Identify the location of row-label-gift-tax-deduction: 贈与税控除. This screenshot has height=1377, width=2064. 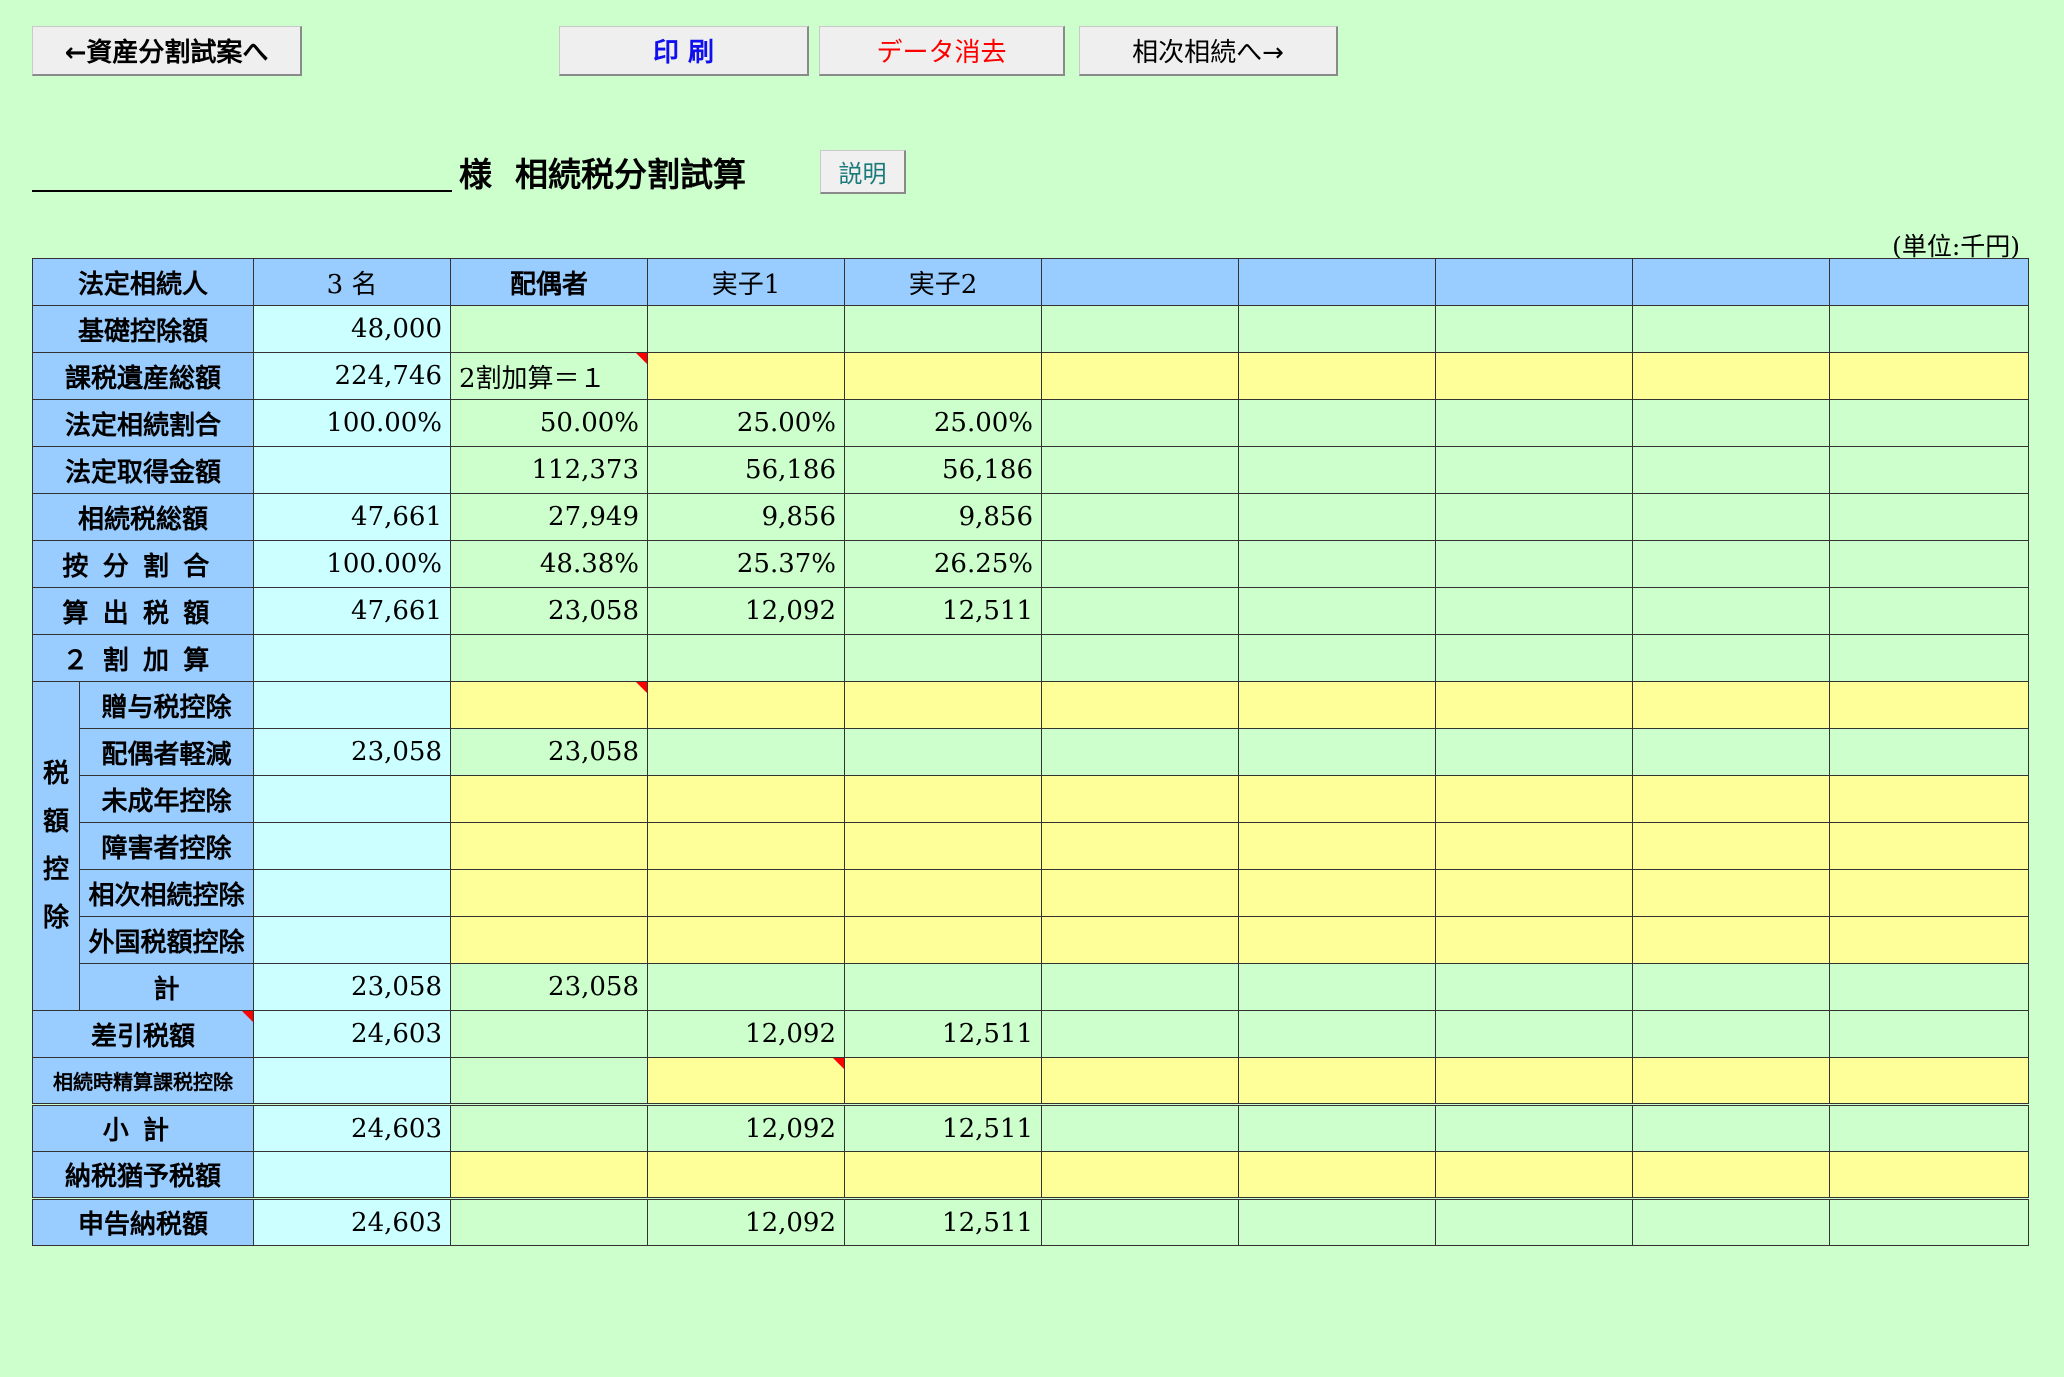
(166, 705).